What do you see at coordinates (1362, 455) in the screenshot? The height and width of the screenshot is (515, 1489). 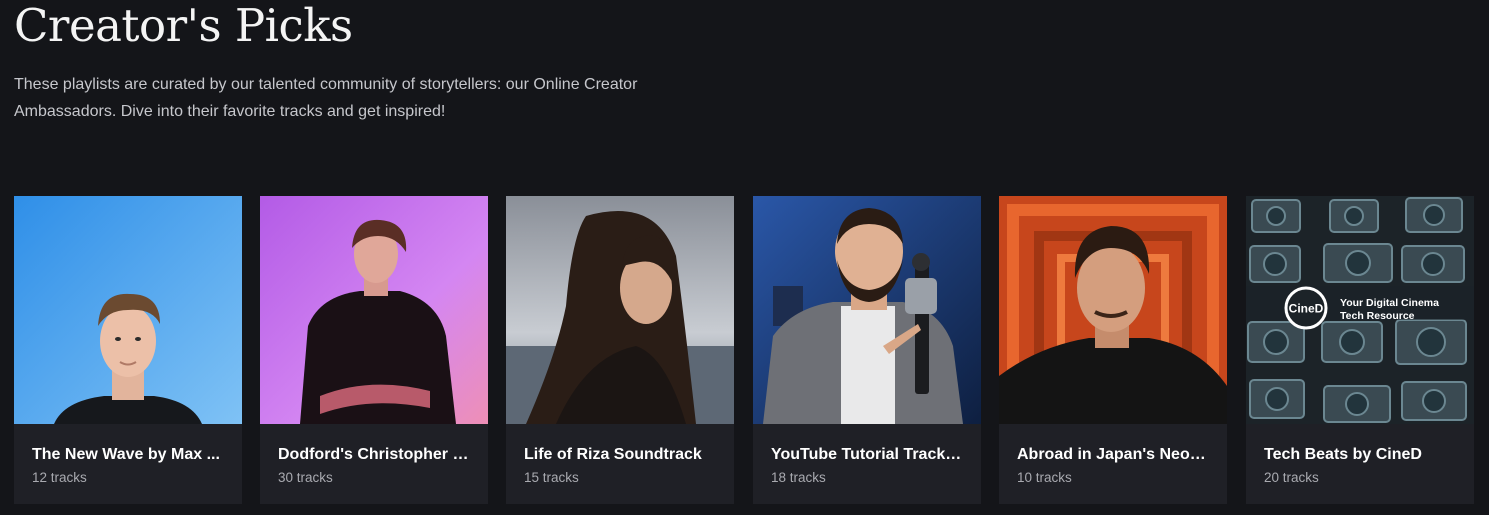 I see `playlist-title: Tech Beats by CineD` at bounding box center [1362, 455].